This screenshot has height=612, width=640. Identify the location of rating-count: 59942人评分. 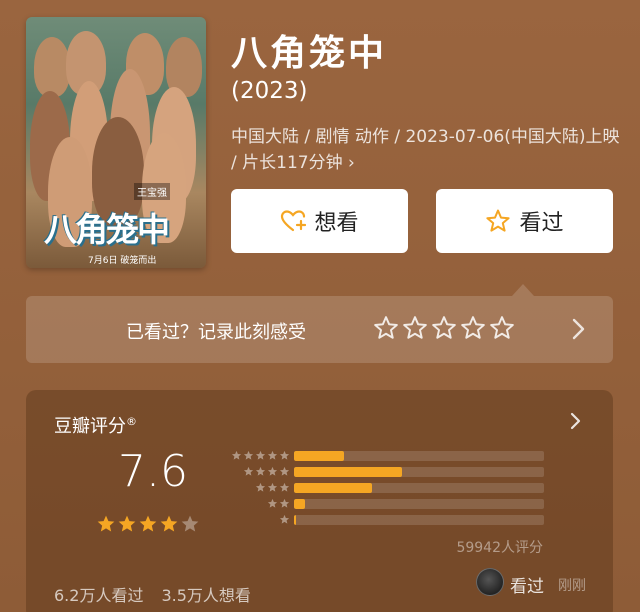
(499, 548).